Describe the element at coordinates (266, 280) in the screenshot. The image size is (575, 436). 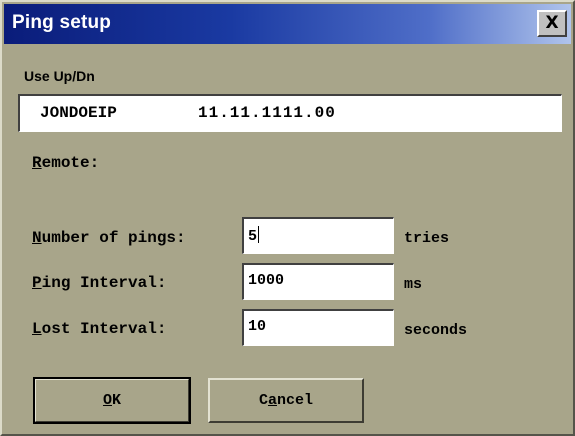
I see `ping-interval-value: 1000` at that location.